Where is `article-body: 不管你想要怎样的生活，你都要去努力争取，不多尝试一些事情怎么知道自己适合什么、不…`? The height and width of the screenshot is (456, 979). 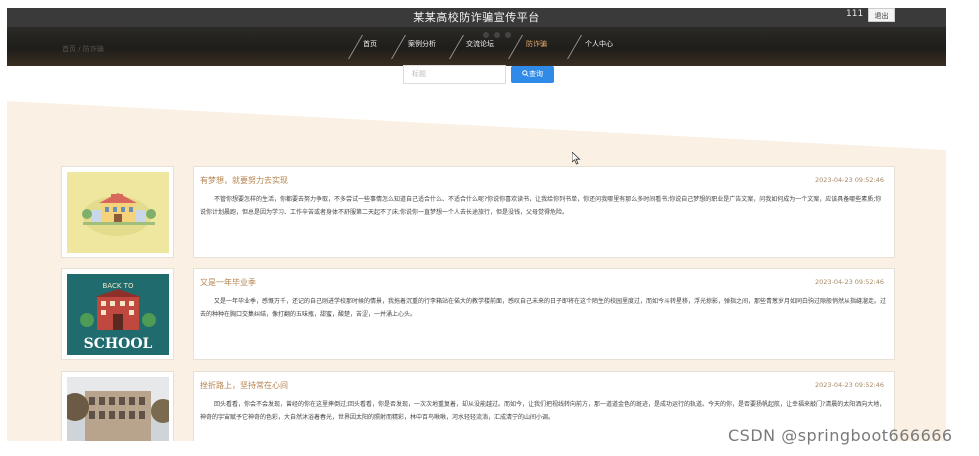 article-body: 不管你想要怎样的生活，你都要去努力争取，不多尝试一些事情怎么知道自己适合什么、不… is located at coordinates (541, 206).